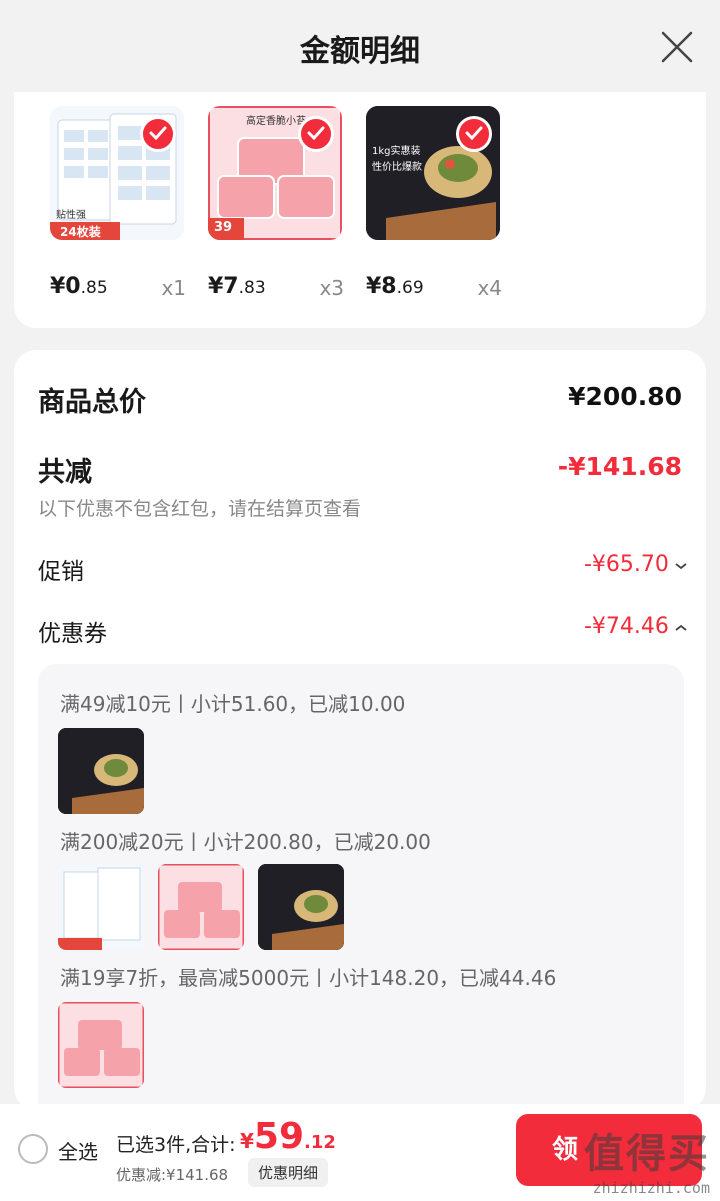 This screenshot has width=720, height=1201. Describe the element at coordinates (647, 1164) in the screenshot. I see `watermark: 值得买 zhizhizhi.com` at that location.